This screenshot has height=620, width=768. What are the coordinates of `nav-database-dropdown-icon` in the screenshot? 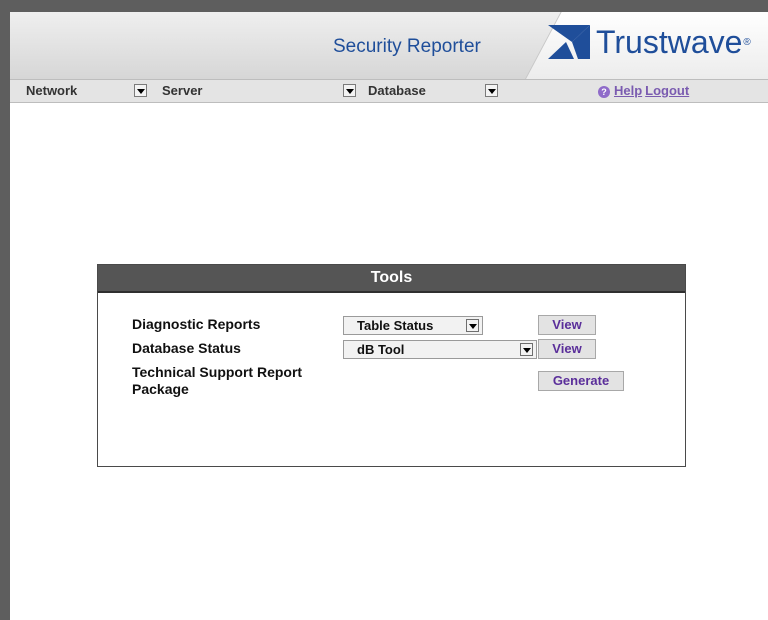 It's located at (491, 90).